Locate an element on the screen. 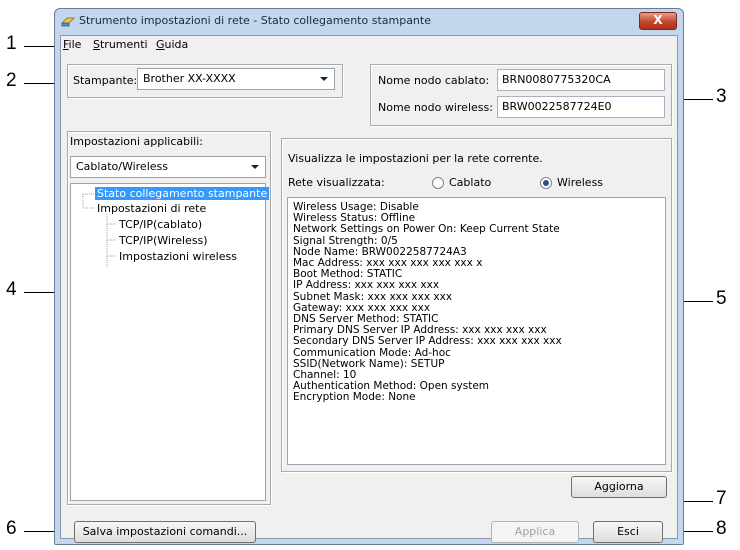 The image size is (740, 550). refresh-button: Aggiorna is located at coordinates (619, 487).